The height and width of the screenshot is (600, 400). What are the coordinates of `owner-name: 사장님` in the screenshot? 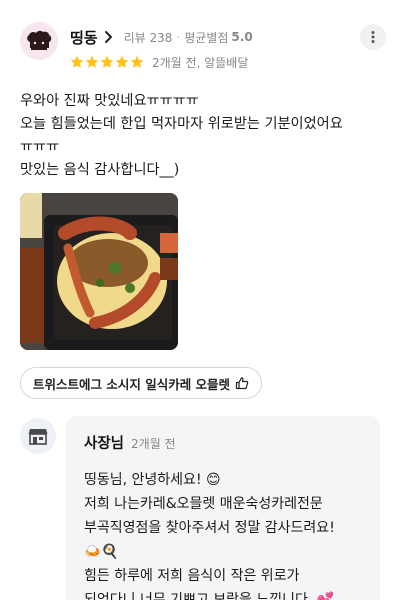 It's located at (104, 444).